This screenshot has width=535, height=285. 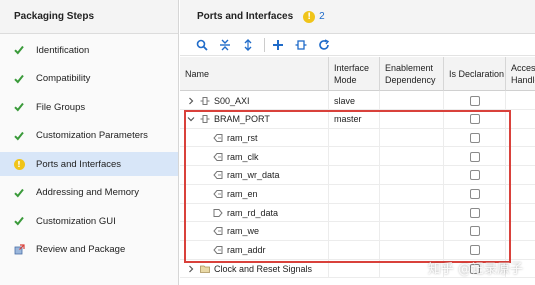 I want to click on table-row: ram_wr_data, so click(x=357, y=175).